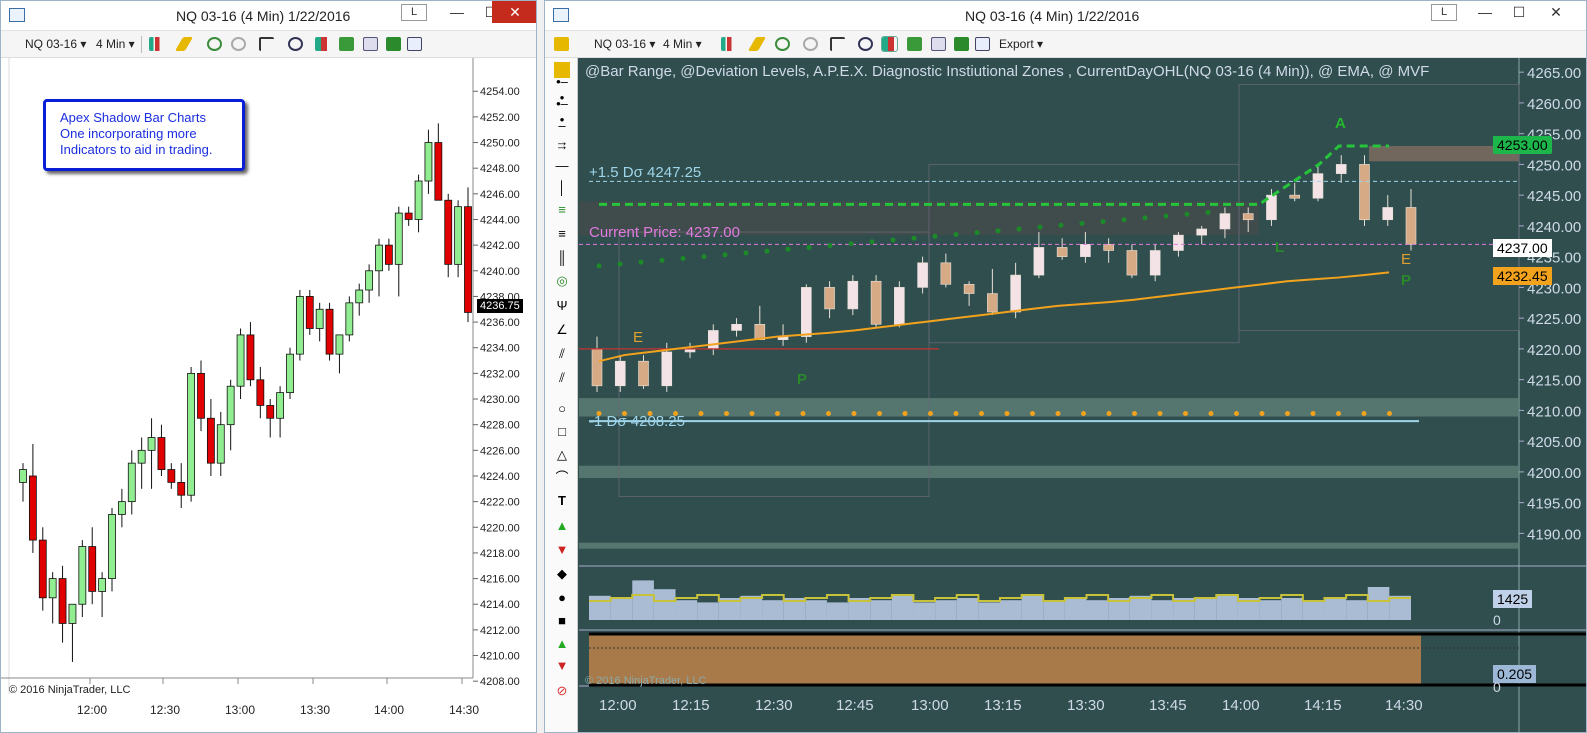 The height and width of the screenshot is (733, 1587). What do you see at coordinates (562, 621) in the screenshot?
I see `square-icon: ■` at bounding box center [562, 621].